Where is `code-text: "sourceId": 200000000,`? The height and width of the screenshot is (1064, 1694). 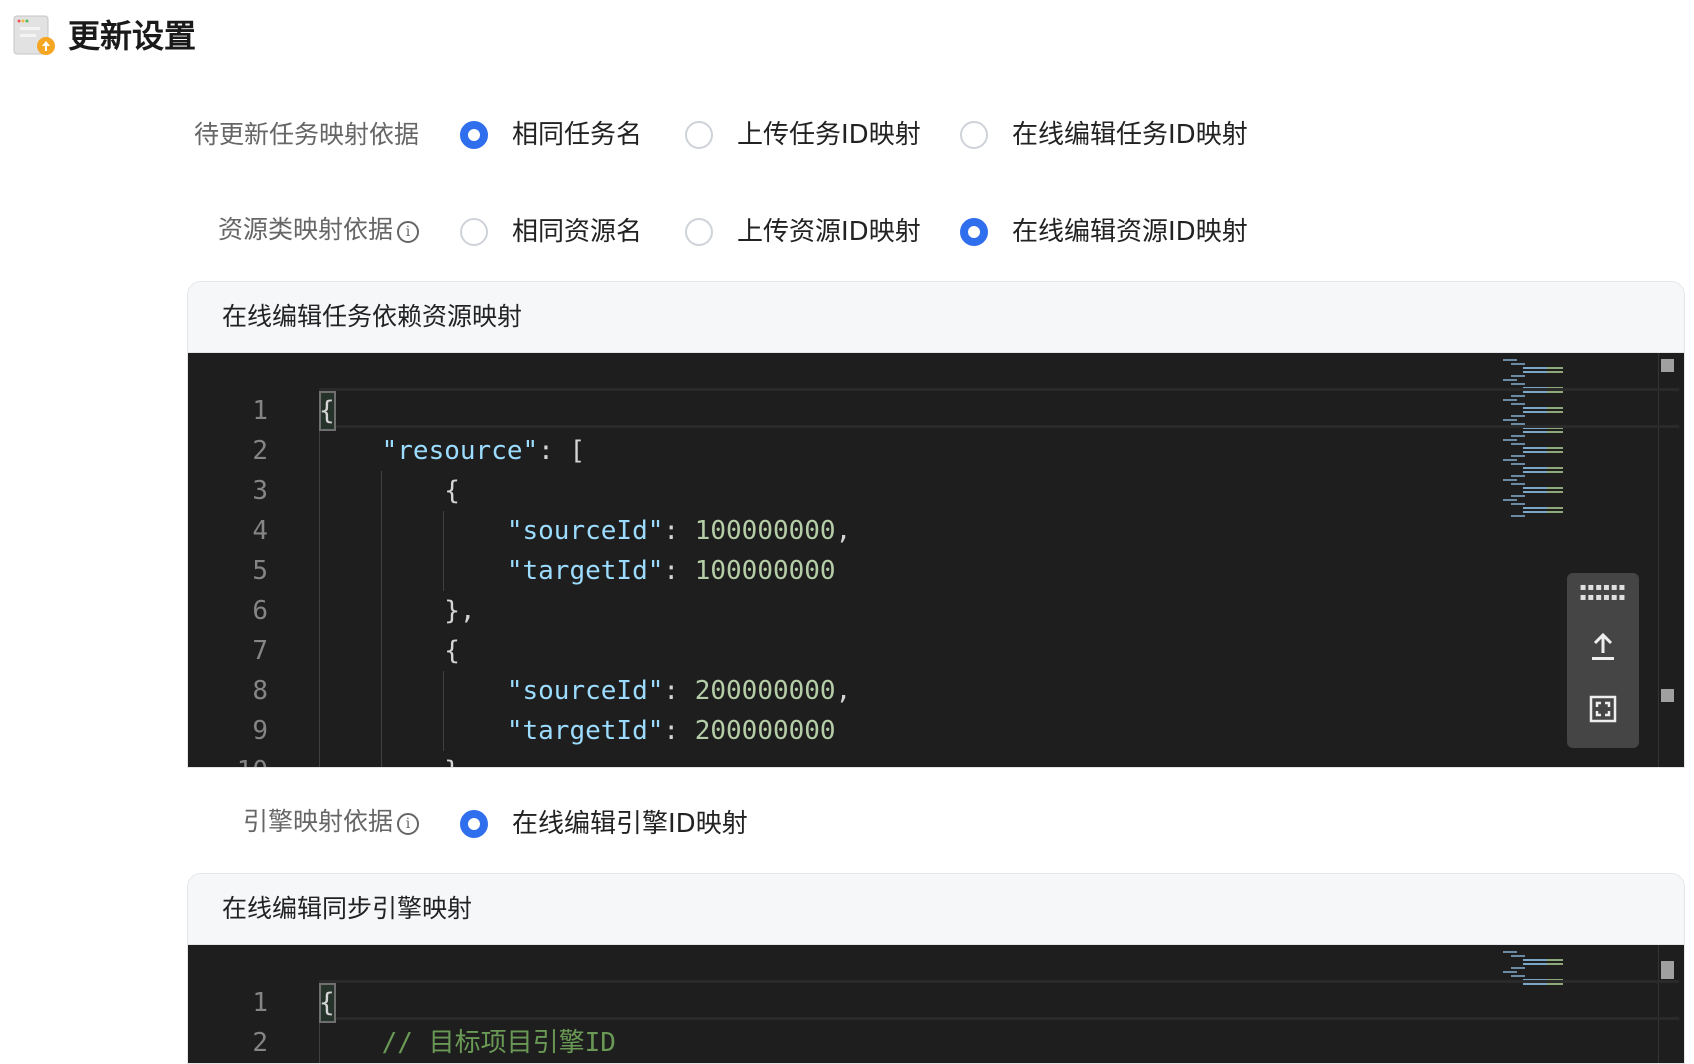 code-text: "sourceId": 200000000, is located at coordinates (585, 691).